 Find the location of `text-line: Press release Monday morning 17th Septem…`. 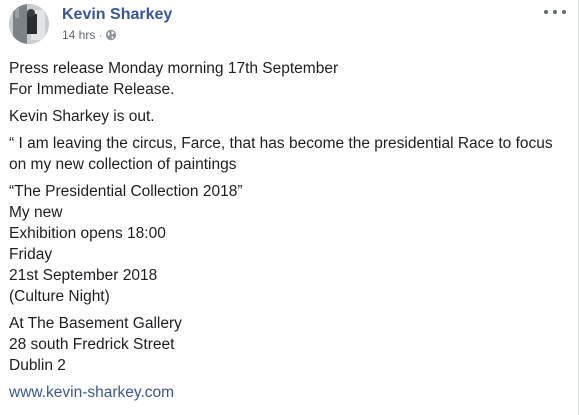

text-line: Press release Monday morning 17th Septem… is located at coordinates (174, 68).